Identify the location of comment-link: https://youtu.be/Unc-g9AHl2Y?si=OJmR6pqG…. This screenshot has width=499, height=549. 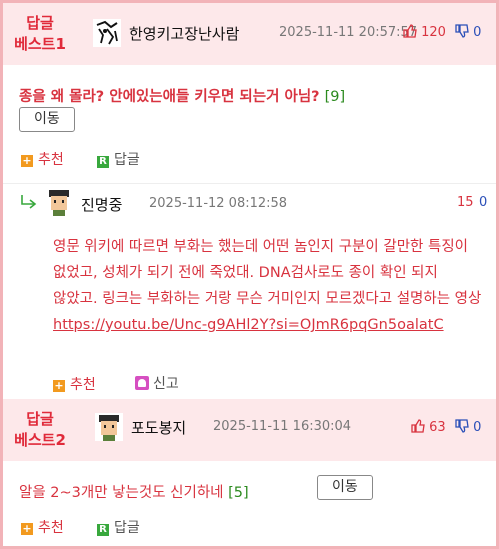
(248, 325).